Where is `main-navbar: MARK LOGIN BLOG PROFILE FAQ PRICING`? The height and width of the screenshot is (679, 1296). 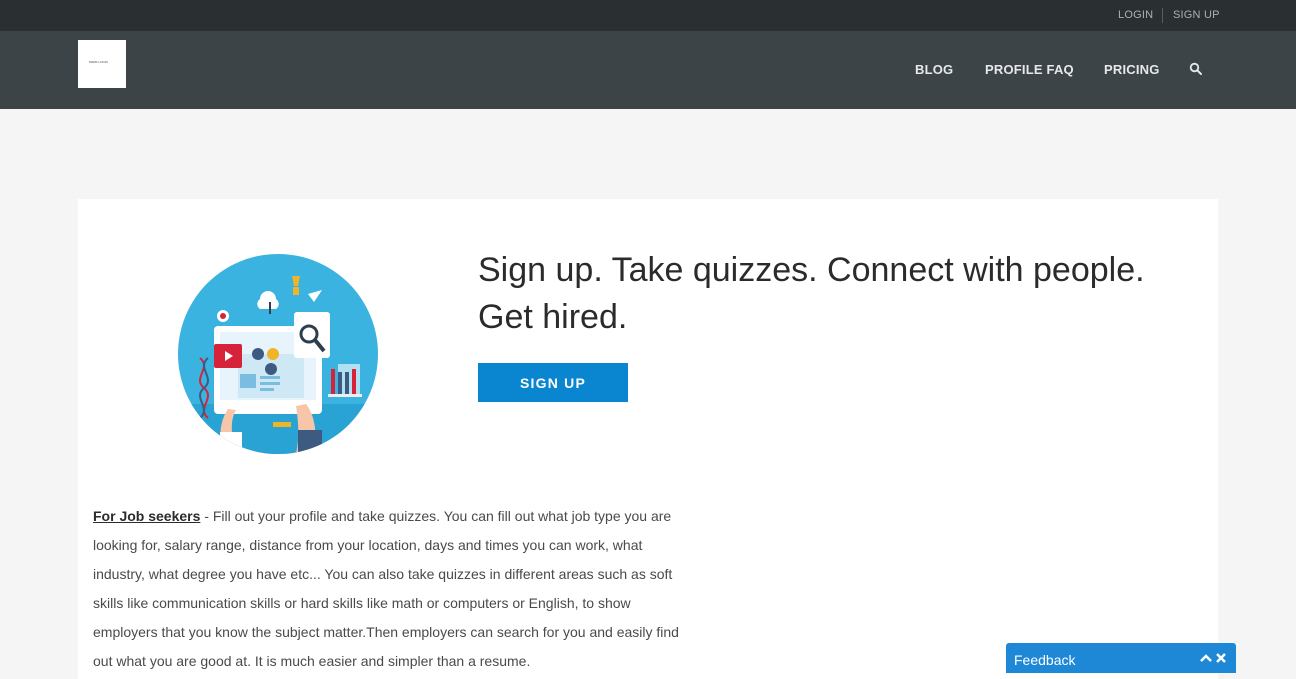
main-navbar: MARK LOGIN BLOG PROFILE FAQ PRICING is located at coordinates (648, 70).